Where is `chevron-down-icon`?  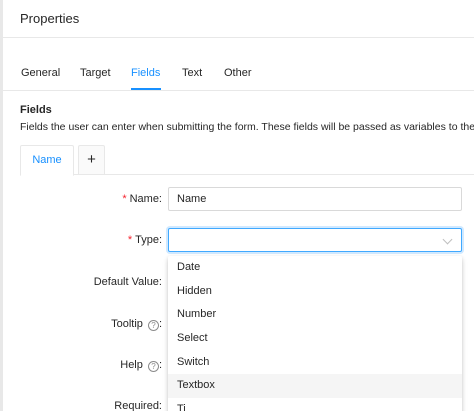
chevron-down-icon is located at coordinates (447, 239).